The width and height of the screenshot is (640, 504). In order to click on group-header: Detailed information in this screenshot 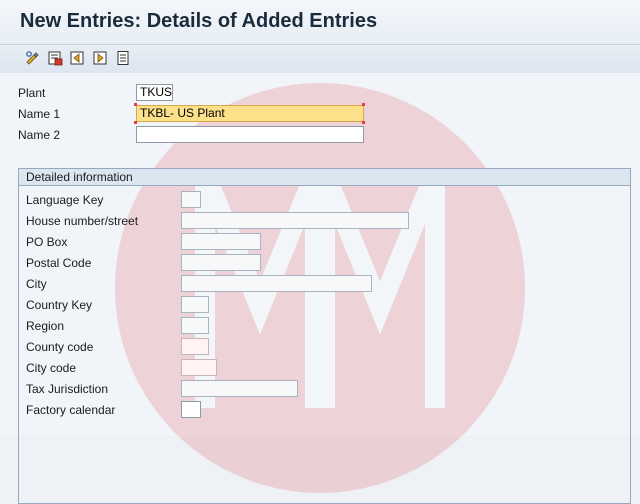, I will do `click(324, 177)`.